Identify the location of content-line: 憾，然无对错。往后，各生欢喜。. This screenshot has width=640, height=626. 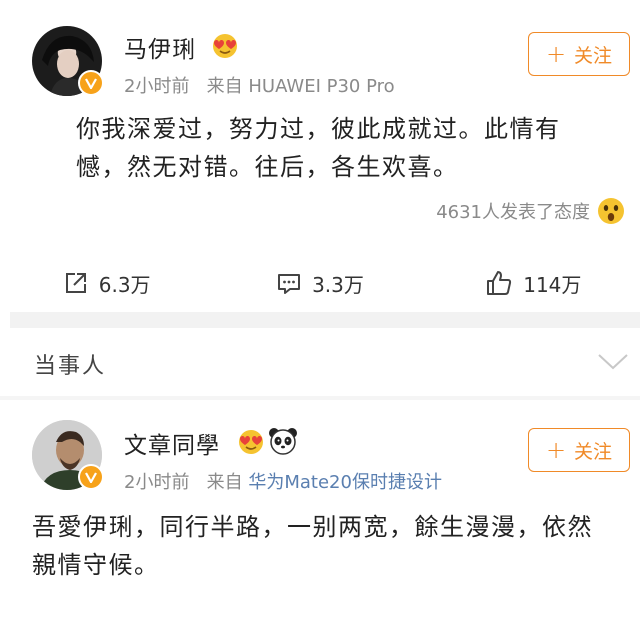
(267, 167).